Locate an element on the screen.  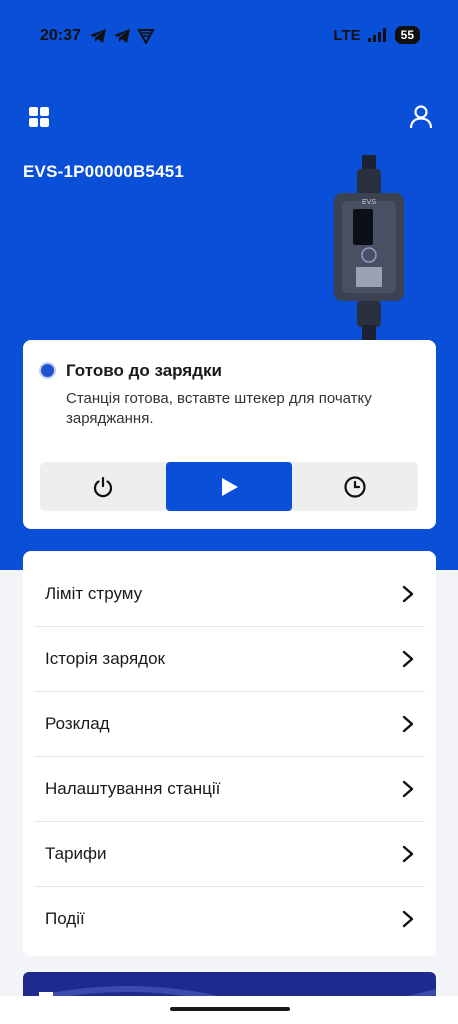
status-indicator-dot is located at coordinates (47, 370).